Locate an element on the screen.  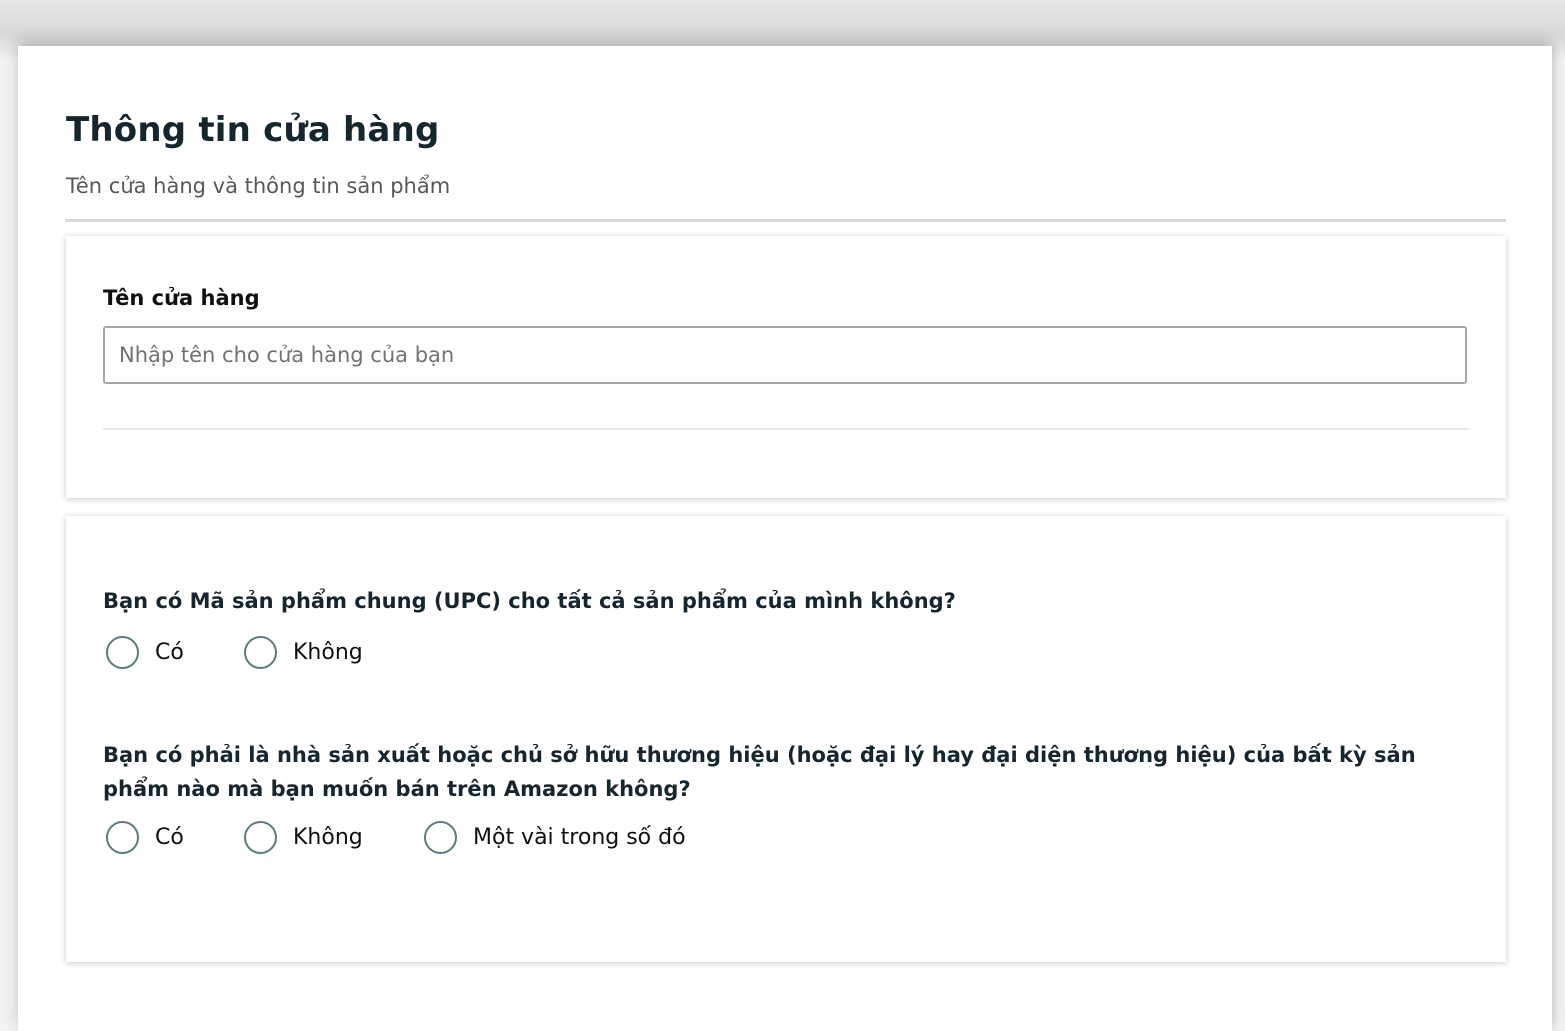
store-name-input is located at coordinates (785, 355).